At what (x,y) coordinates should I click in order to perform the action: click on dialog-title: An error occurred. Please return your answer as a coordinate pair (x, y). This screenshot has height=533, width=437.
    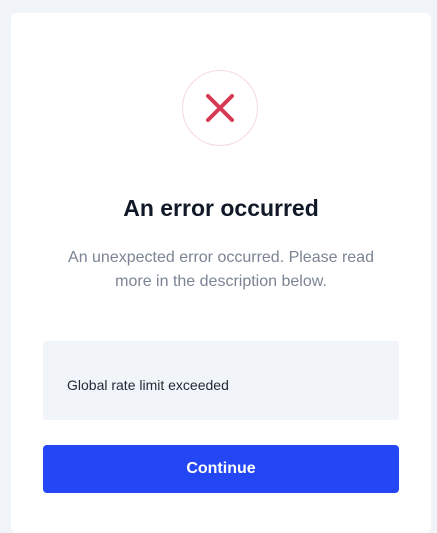
    Looking at the image, I should click on (221, 208).